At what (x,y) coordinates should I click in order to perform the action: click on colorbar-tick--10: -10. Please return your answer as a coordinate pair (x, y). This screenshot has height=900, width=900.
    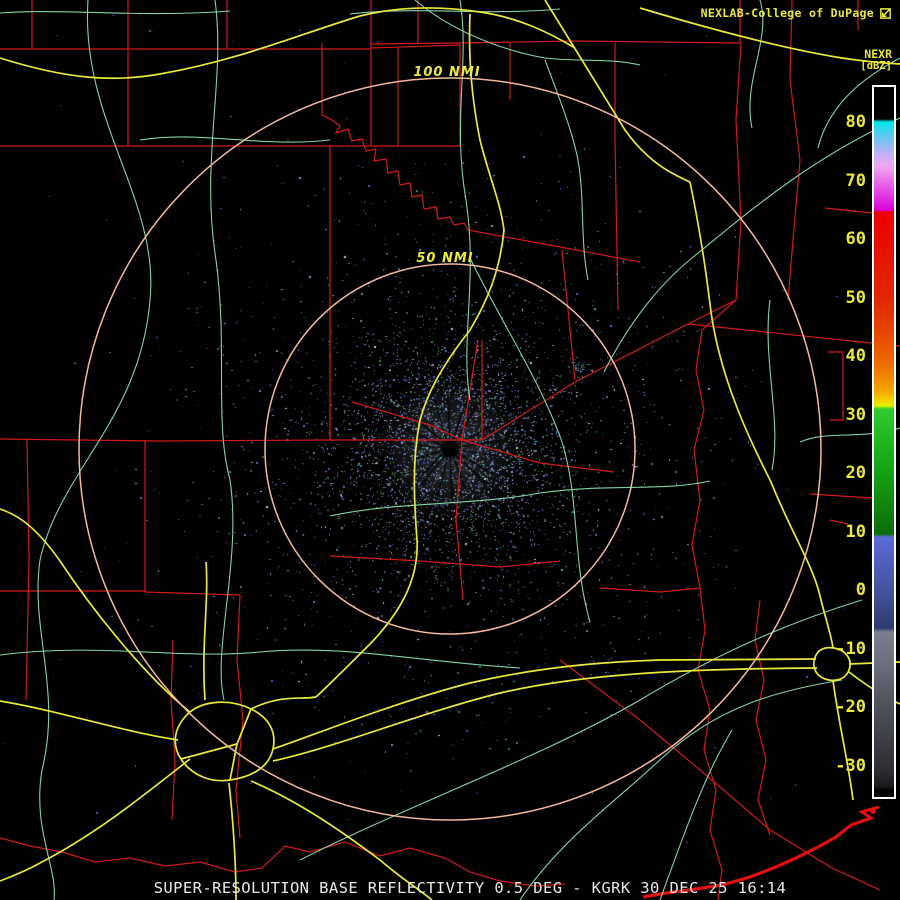
    Looking at the image, I should click on (850, 648).